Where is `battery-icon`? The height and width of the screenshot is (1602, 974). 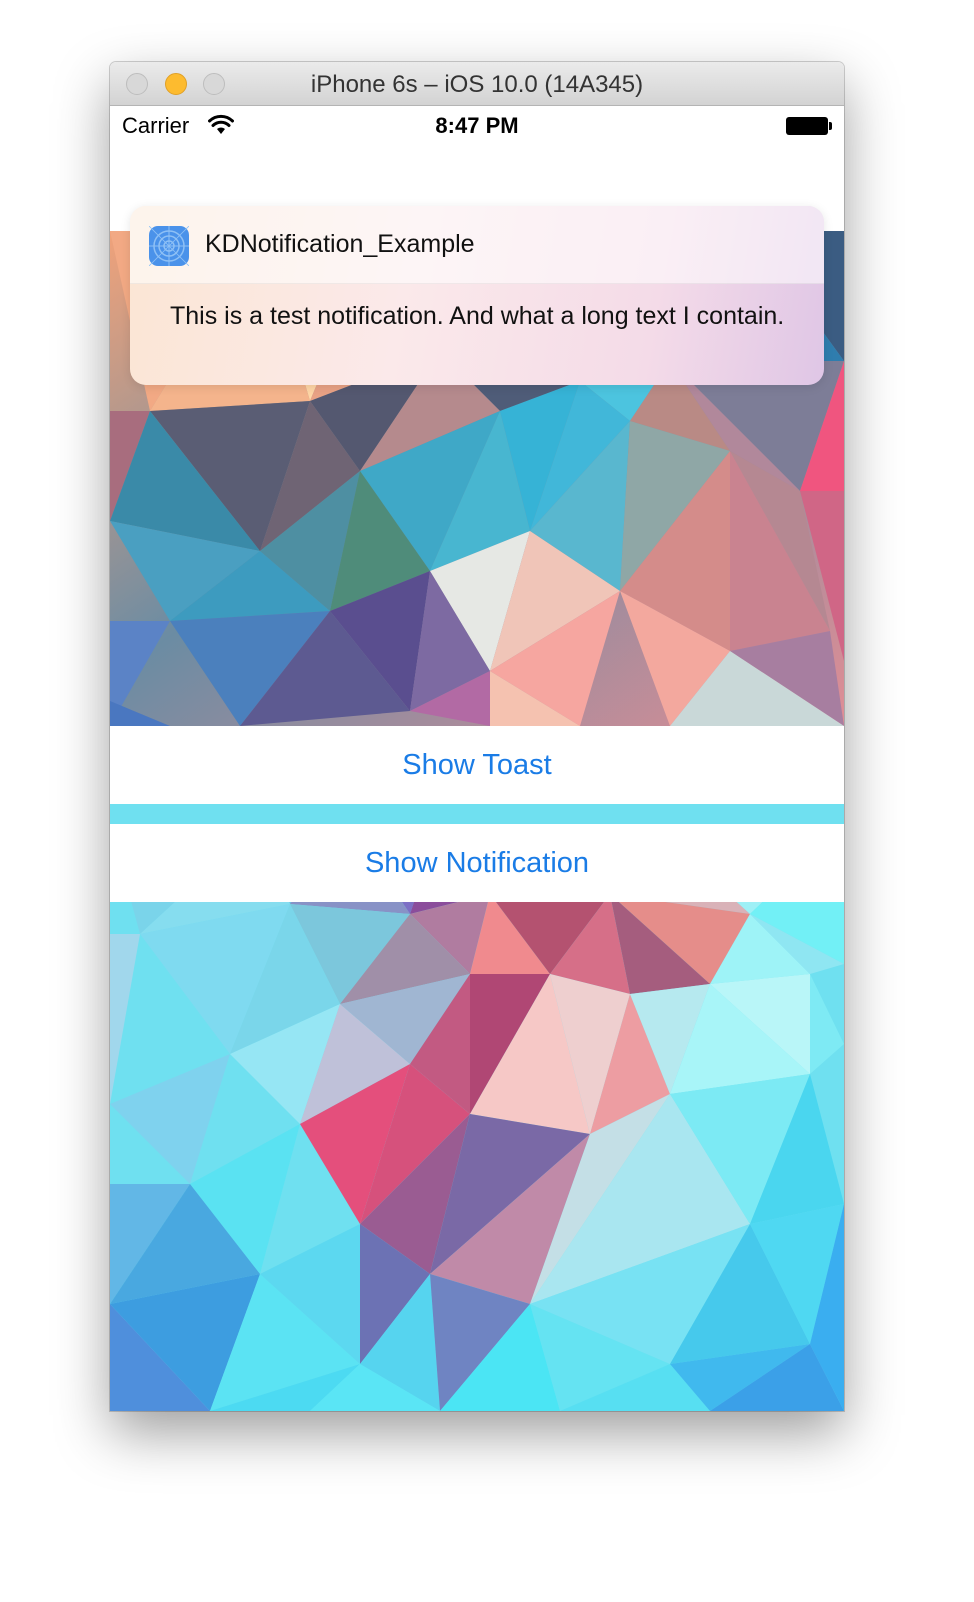
battery-icon is located at coordinates (807, 126).